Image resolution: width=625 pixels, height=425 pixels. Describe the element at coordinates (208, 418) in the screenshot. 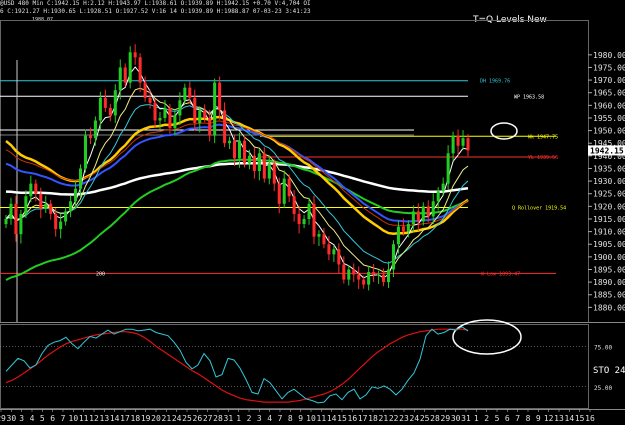

I see `x-tick-label: 27` at that location.